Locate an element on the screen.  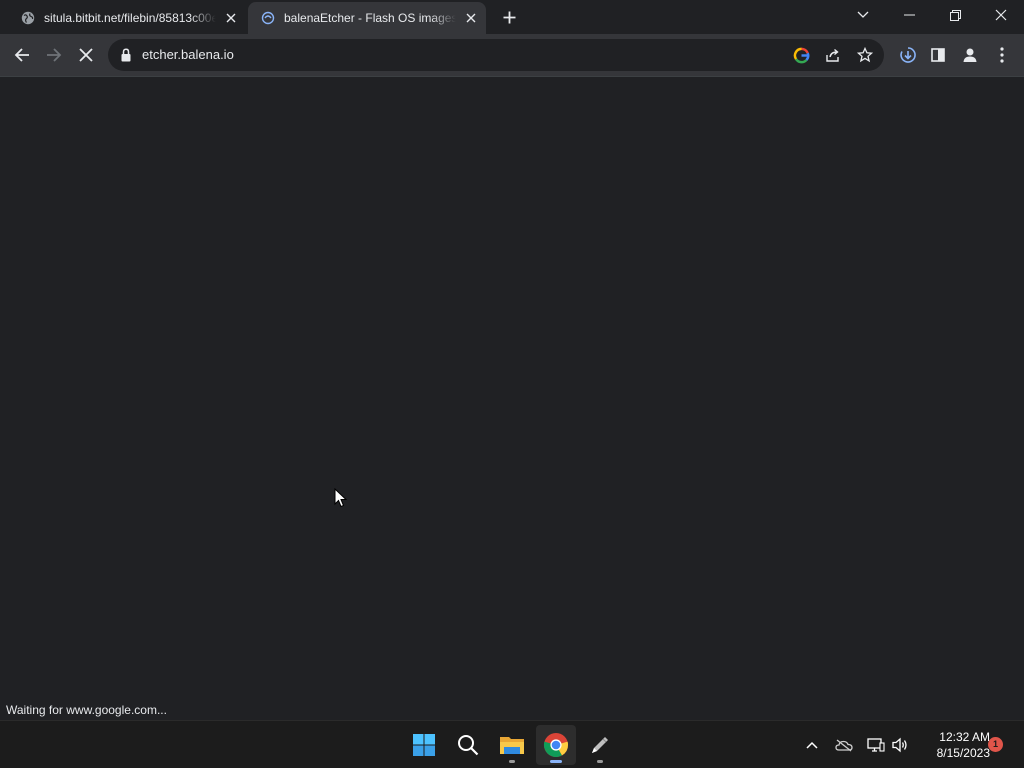
menu-button is located at coordinates (1002, 55).